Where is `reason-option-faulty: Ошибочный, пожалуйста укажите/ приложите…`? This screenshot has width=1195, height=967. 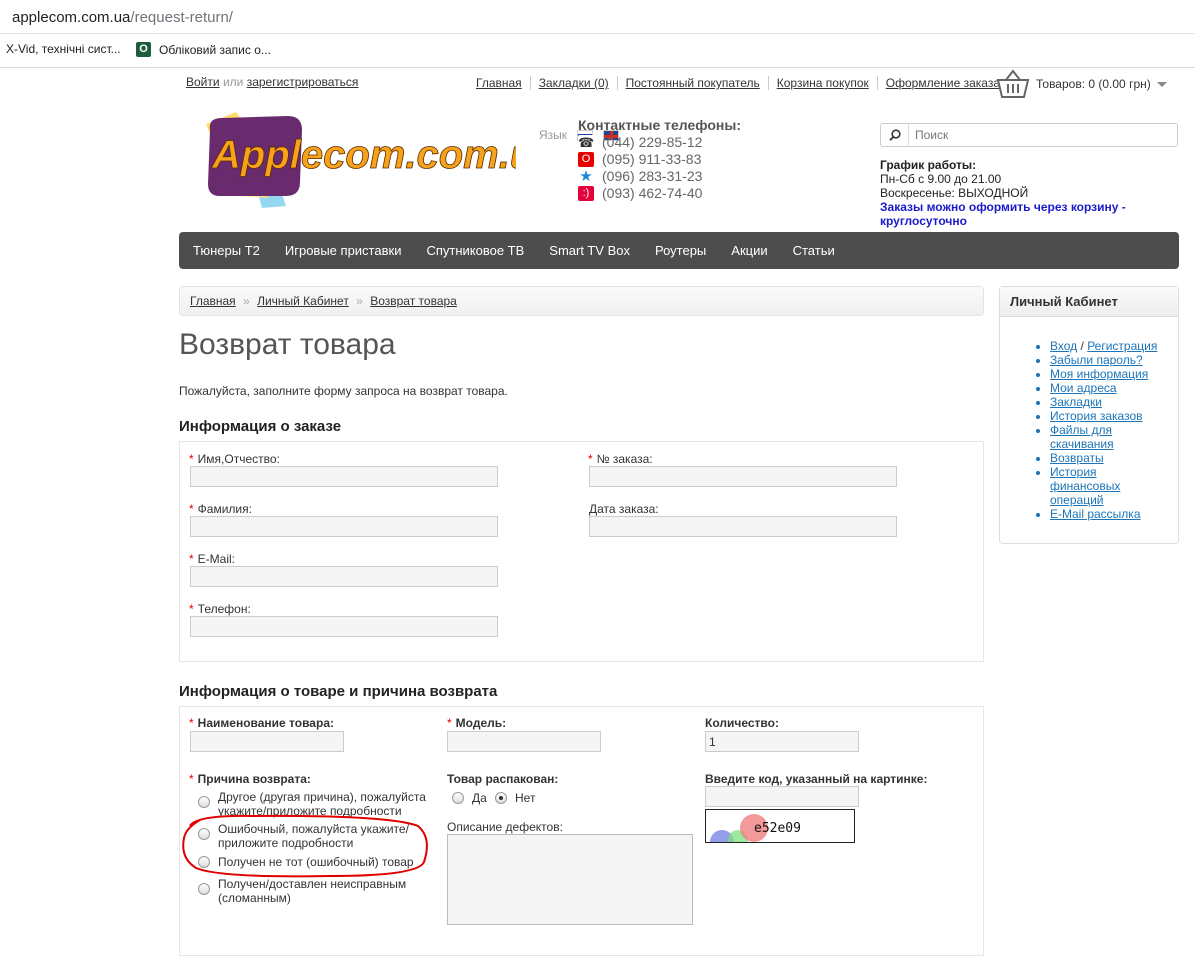
reason-option-faulty: Ошибочный, пожалуйста укажите/ приложите… is located at coordinates (313, 836).